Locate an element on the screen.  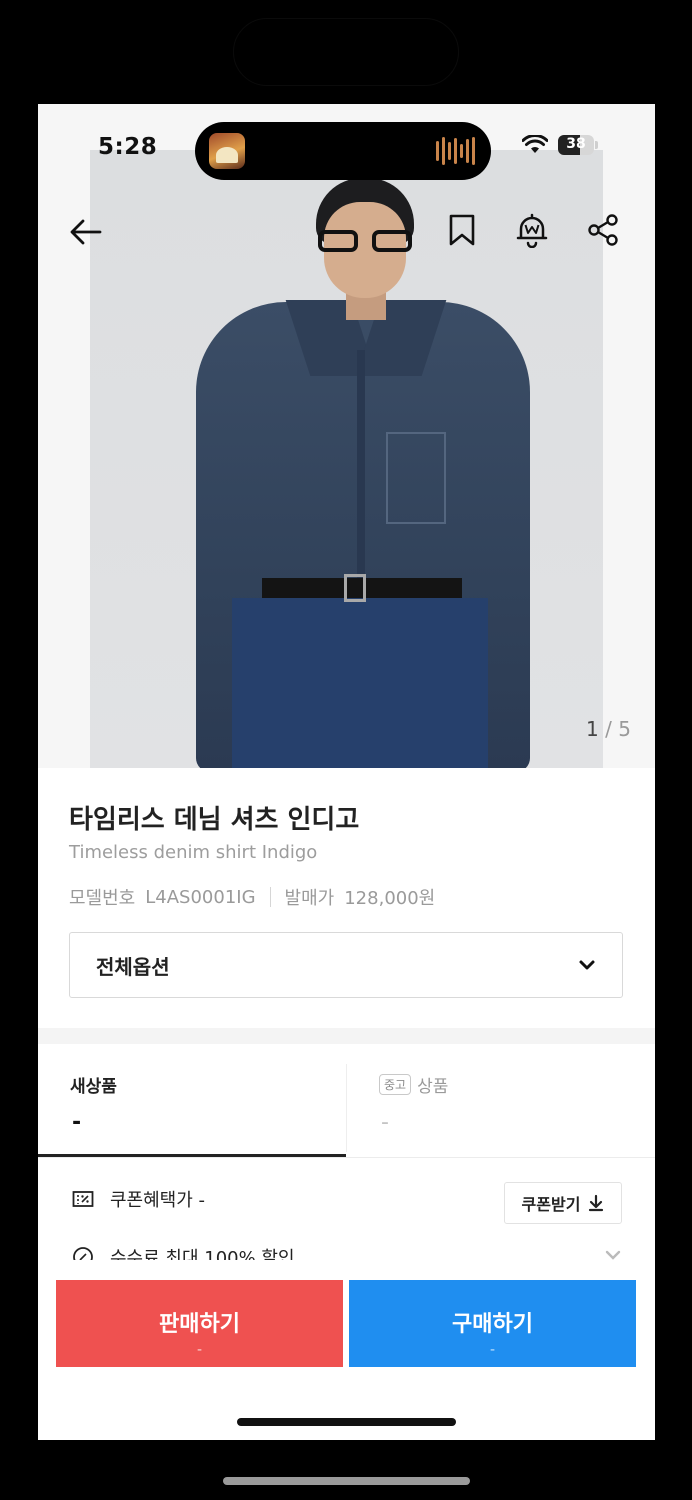
options-select: 전체옵션 is located at coordinates (346, 965).